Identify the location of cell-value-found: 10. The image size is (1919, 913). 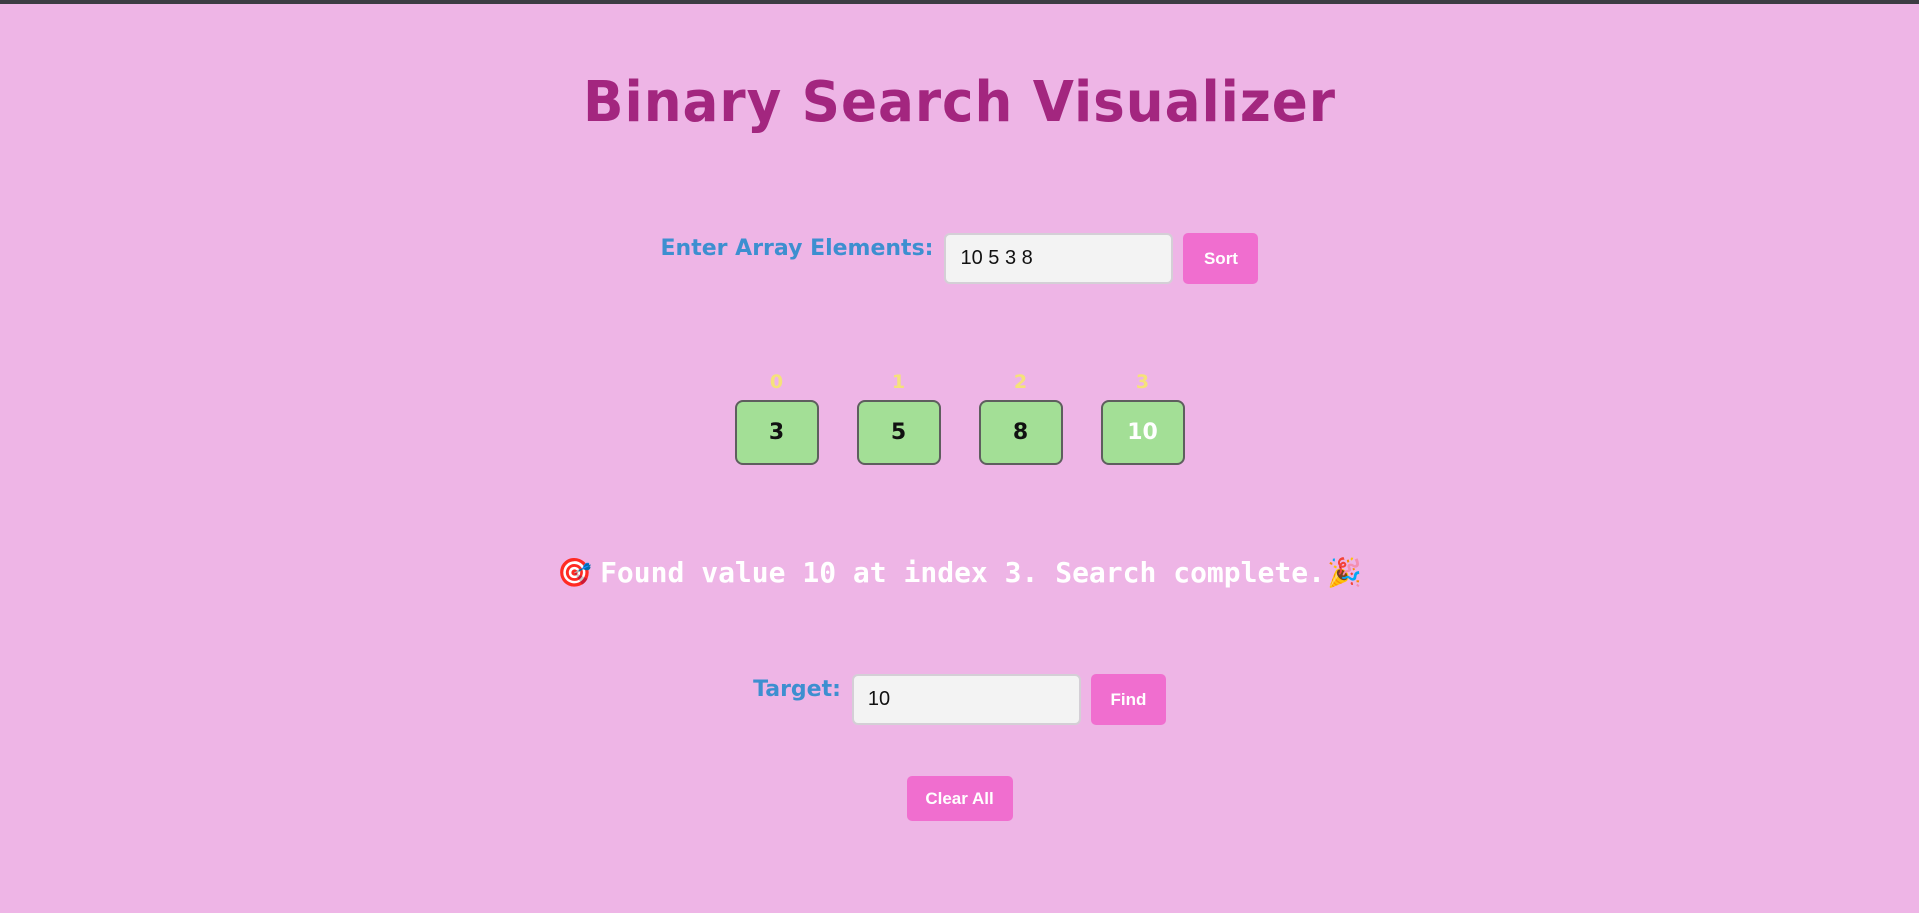
(1142, 432).